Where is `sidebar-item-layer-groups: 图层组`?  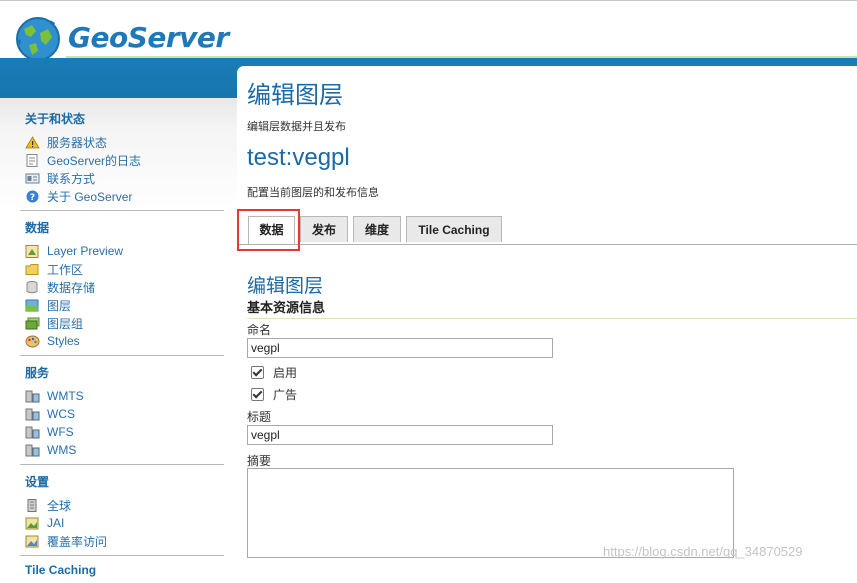 sidebar-item-layer-groups: 图层组 is located at coordinates (122, 323).